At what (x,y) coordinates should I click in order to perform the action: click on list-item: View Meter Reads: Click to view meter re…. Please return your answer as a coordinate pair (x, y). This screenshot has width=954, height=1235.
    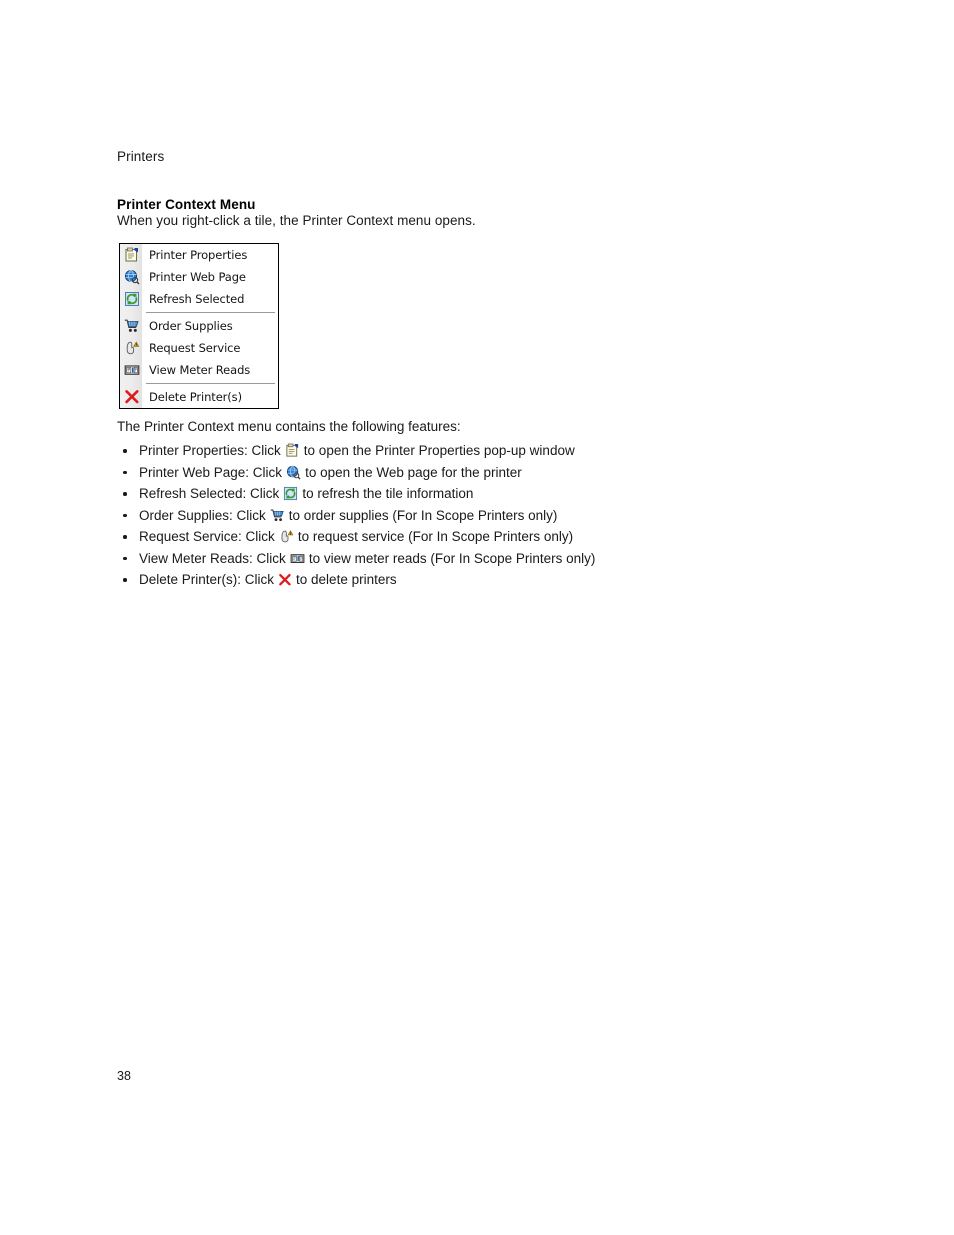
    Looking at the image, I should click on (467, 559).